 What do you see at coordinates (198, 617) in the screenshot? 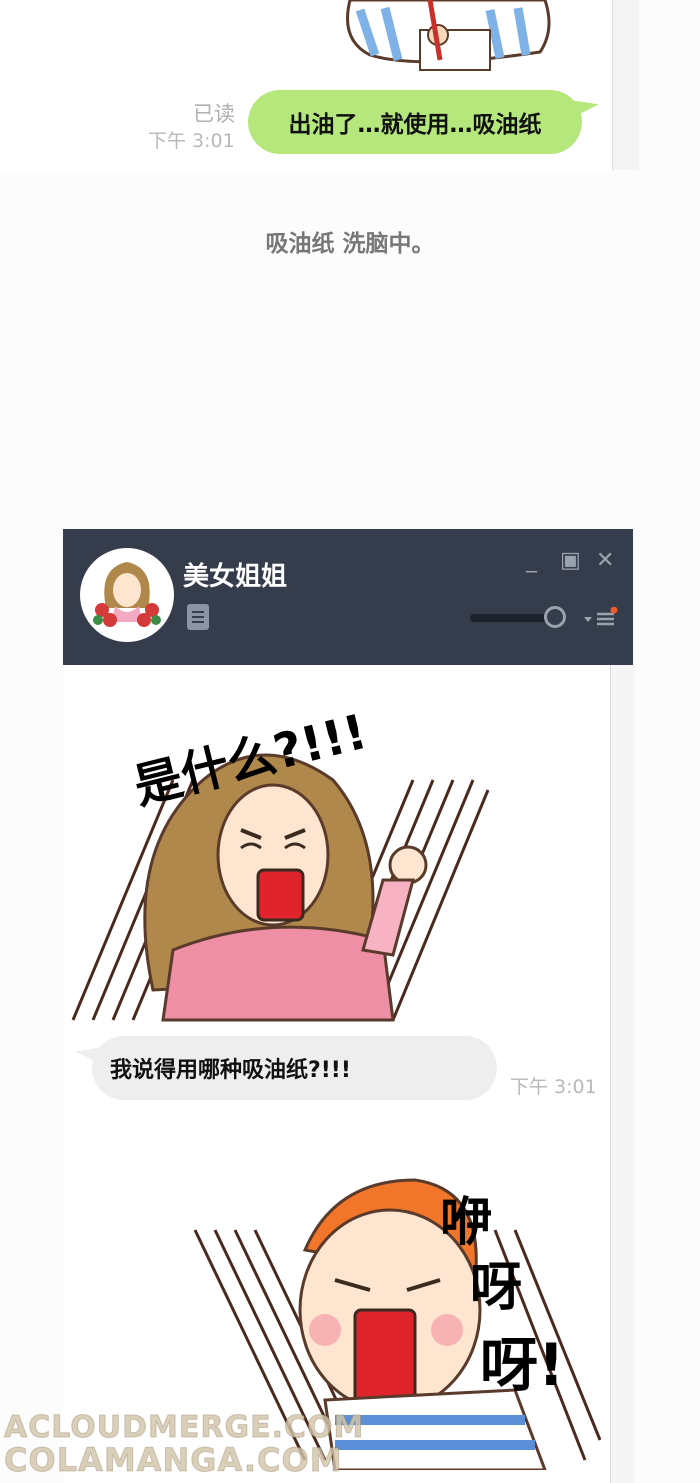
I see `notes-icon` at bounding box center [198, 617].